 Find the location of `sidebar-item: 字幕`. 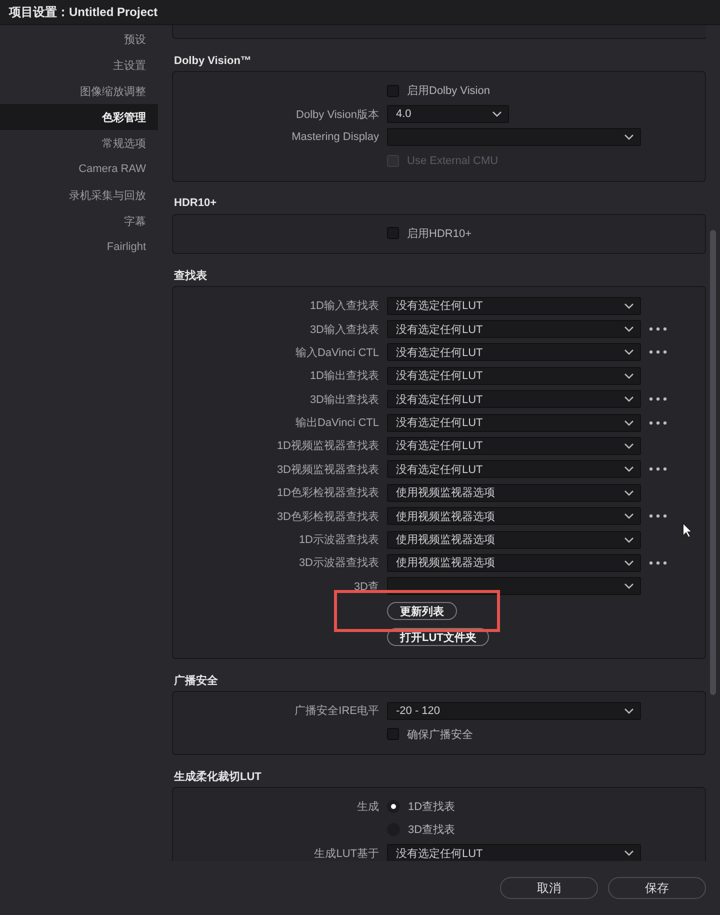

sidebar-item: 字幕 is located at coordinates (79, 221).